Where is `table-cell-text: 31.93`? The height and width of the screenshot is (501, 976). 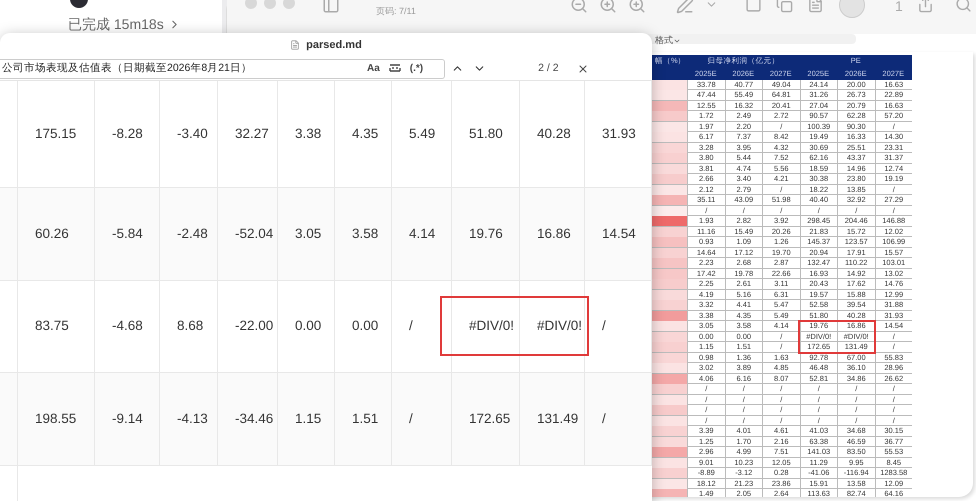 table-cell-text: 31.93 is located at coordinates (619, 133).